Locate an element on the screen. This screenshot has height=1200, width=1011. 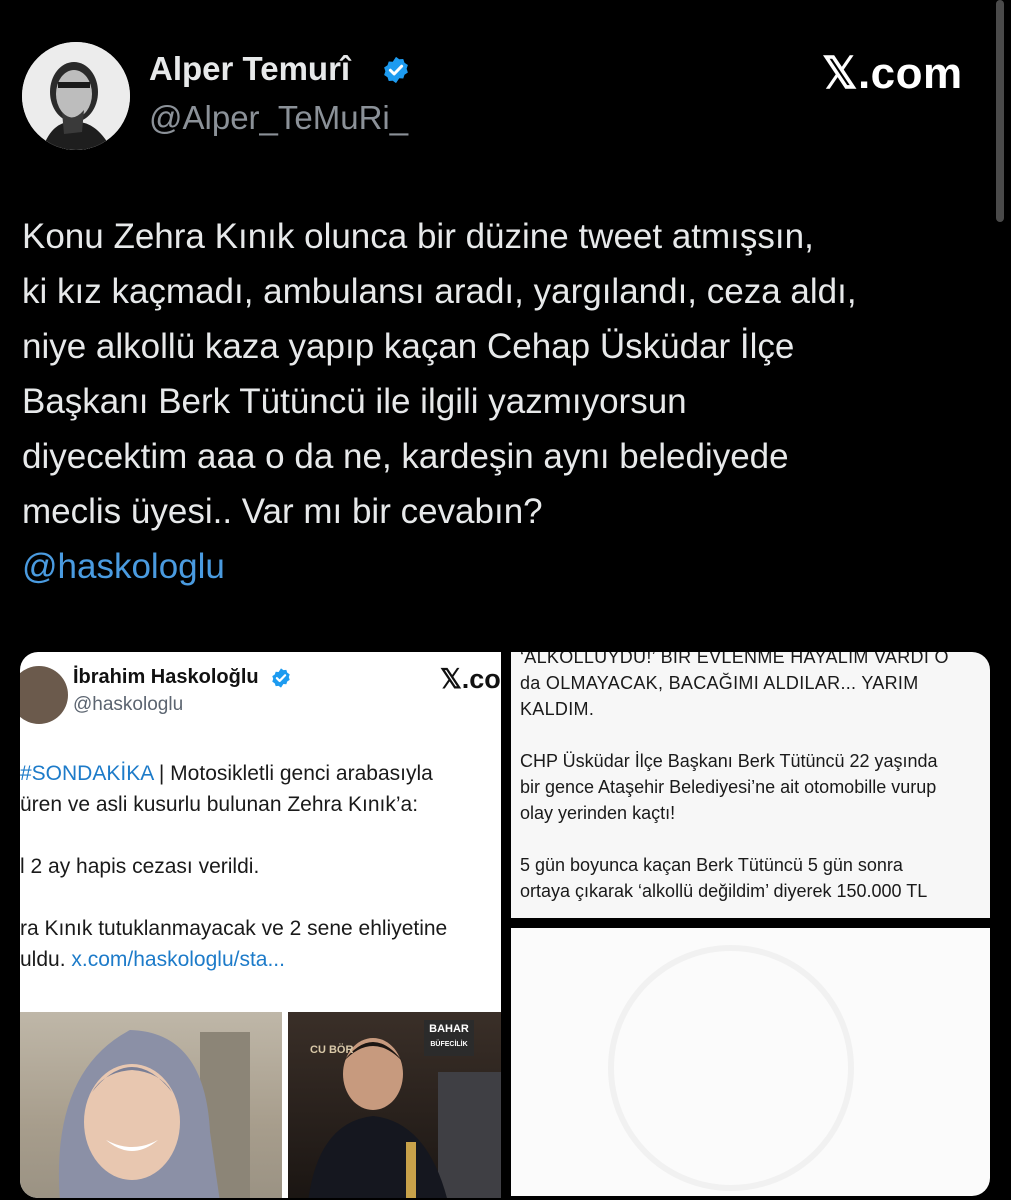
avatar-portrait-icon is located at coordinates (76, 96).